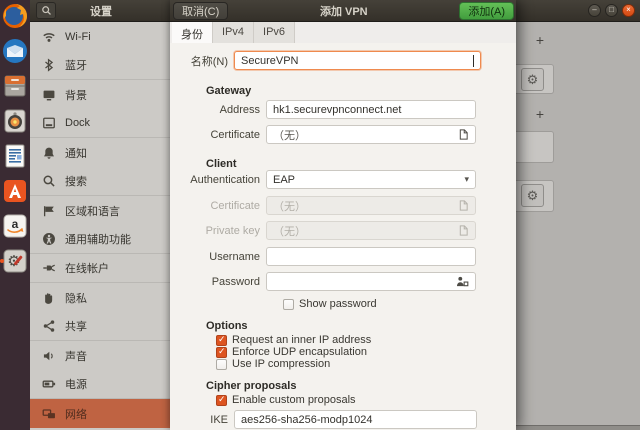 Image resolution: width=640 pixels, height=430 pixels. Describe the element at coordinates (100, 181) in the screenshot. I see `sidebar-item-search: 搜索` at that location.